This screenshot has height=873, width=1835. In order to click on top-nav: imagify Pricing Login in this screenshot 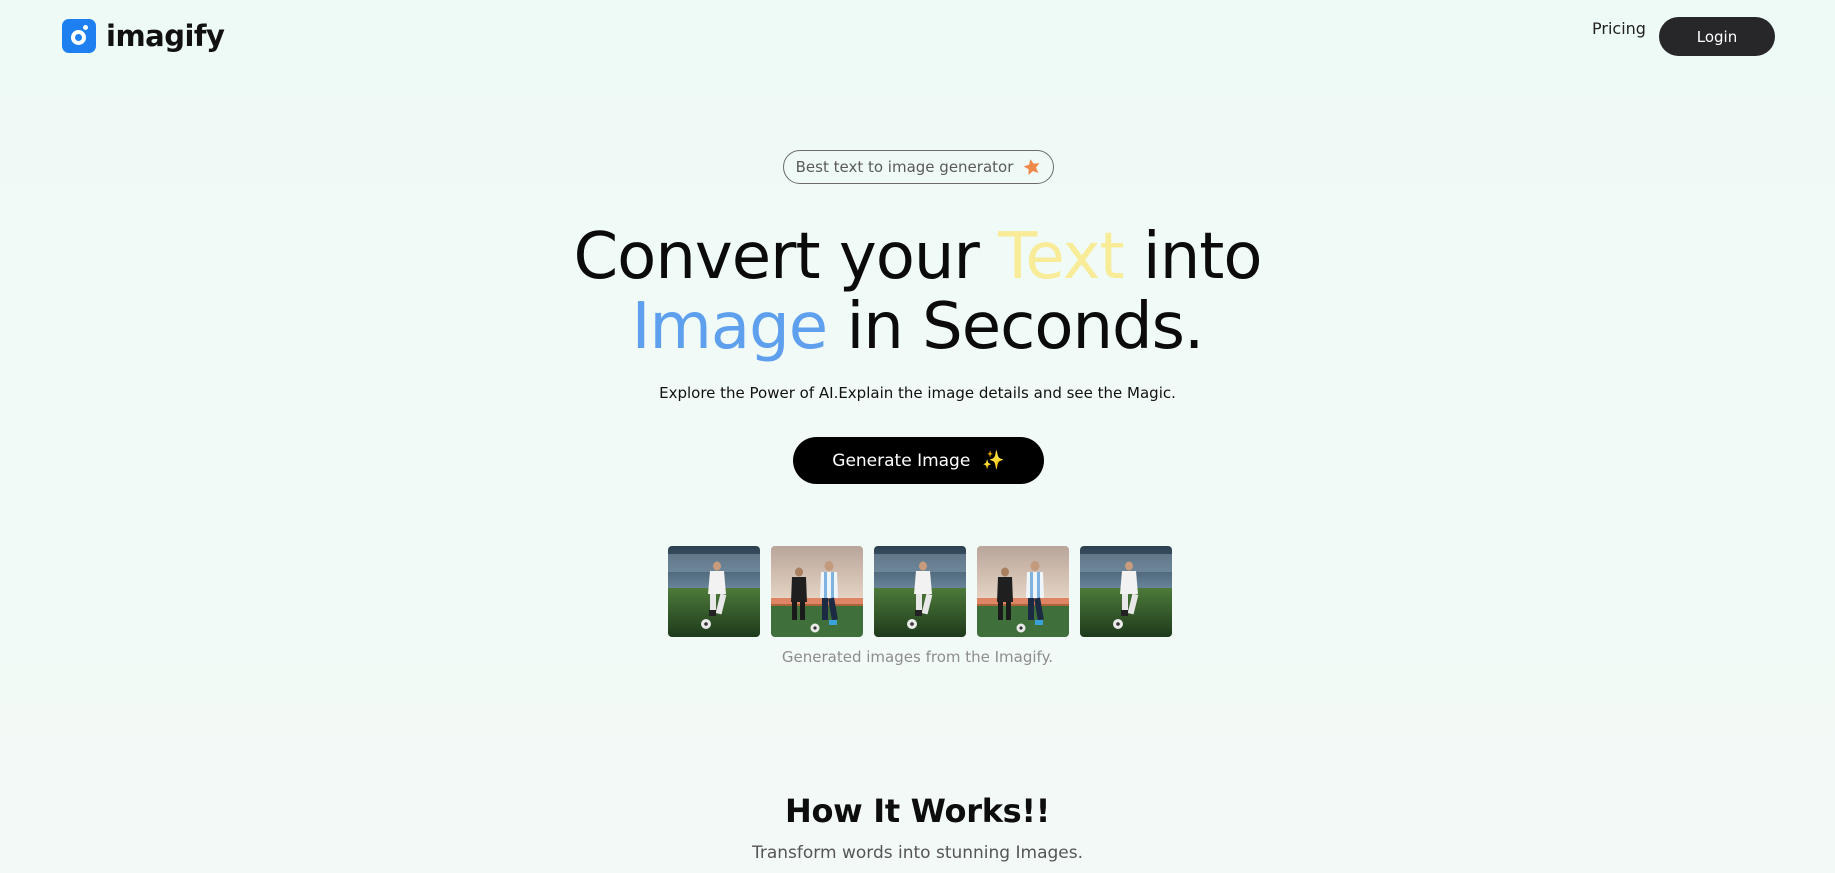, I will do `click(917, 38)`.